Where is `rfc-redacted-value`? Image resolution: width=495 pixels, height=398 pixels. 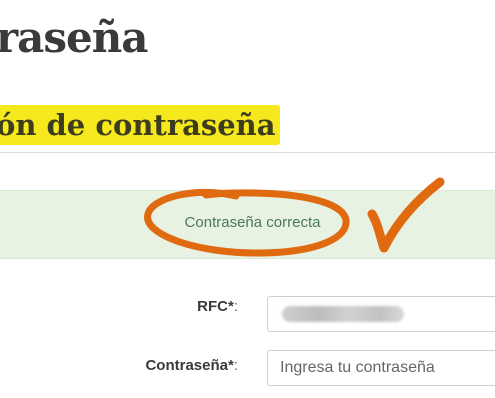 rfc-redacted-value is located at coordinates (343, 314).